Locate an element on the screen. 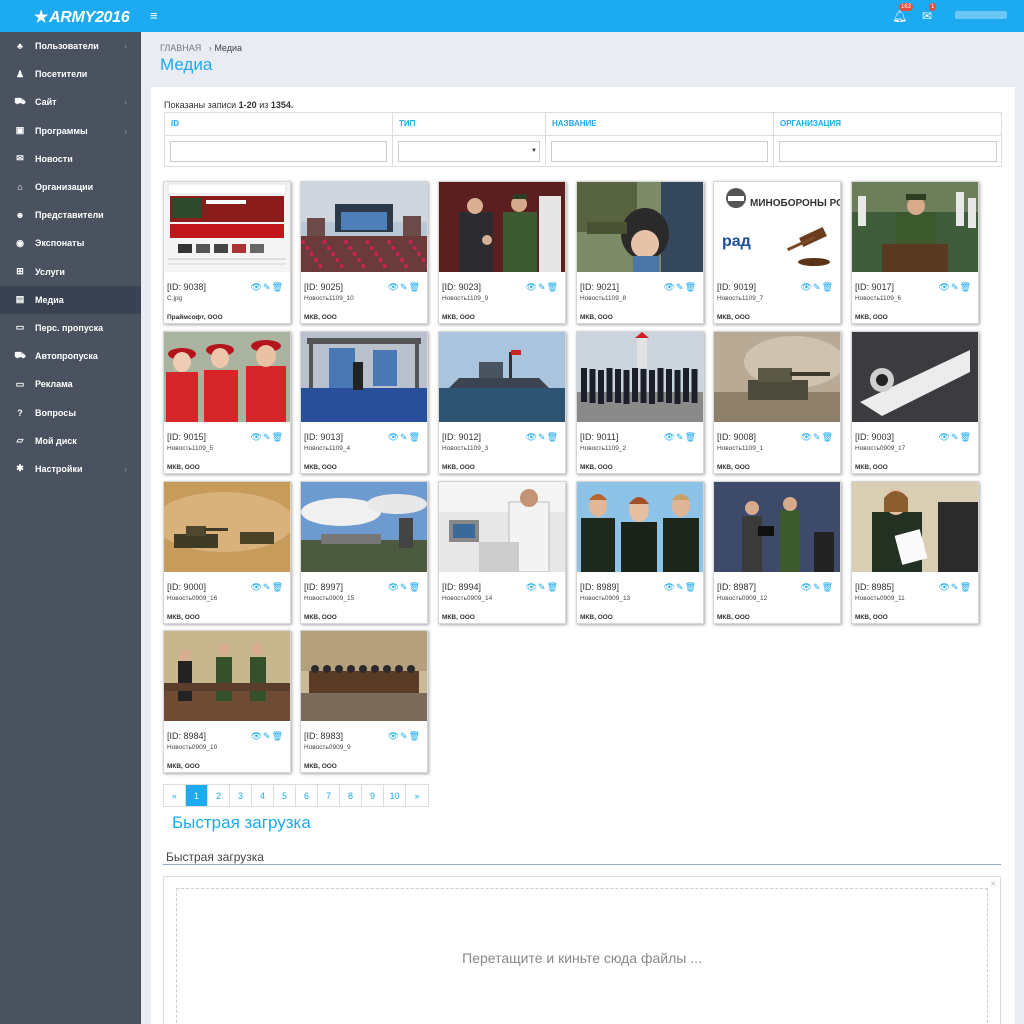 The width and height of the screenshot is (1024, 1024). media-card: [ID: 8985] Новость0909_11 МКВ, ООО 👁✎🗑 is located at coordinates (915, 552).